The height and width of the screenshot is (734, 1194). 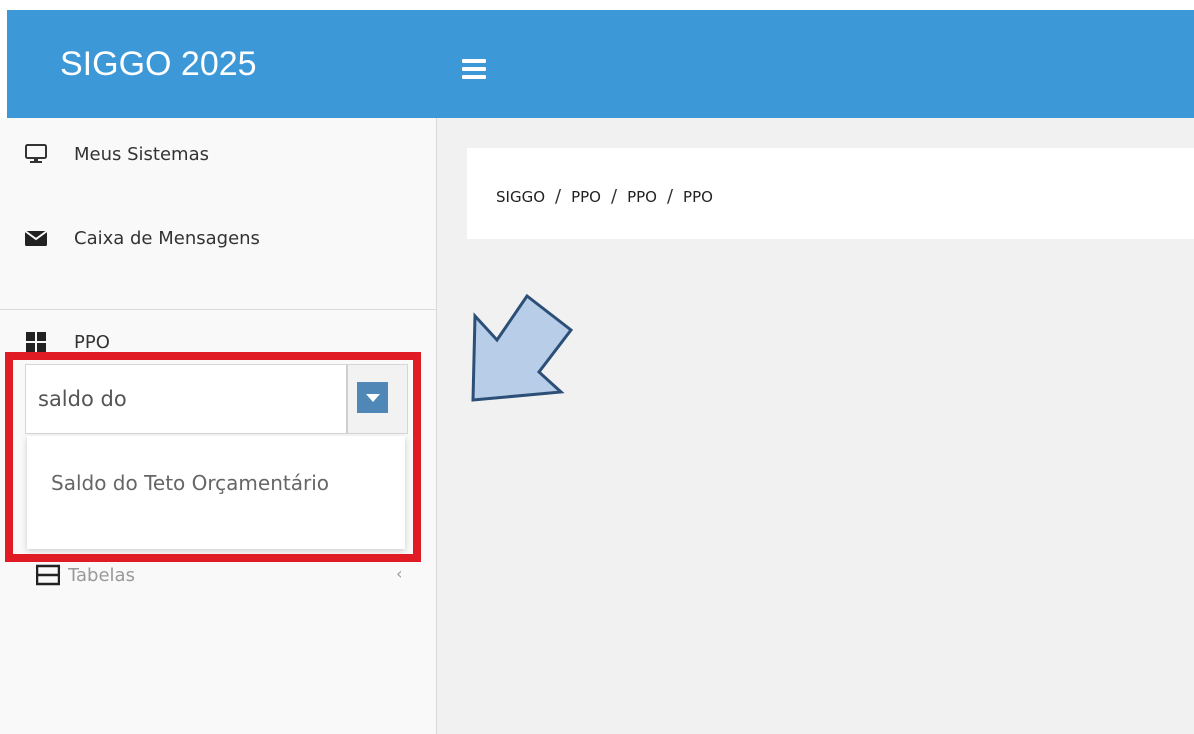 I want to click on hamburger-icon, so click(x=474, y=70).